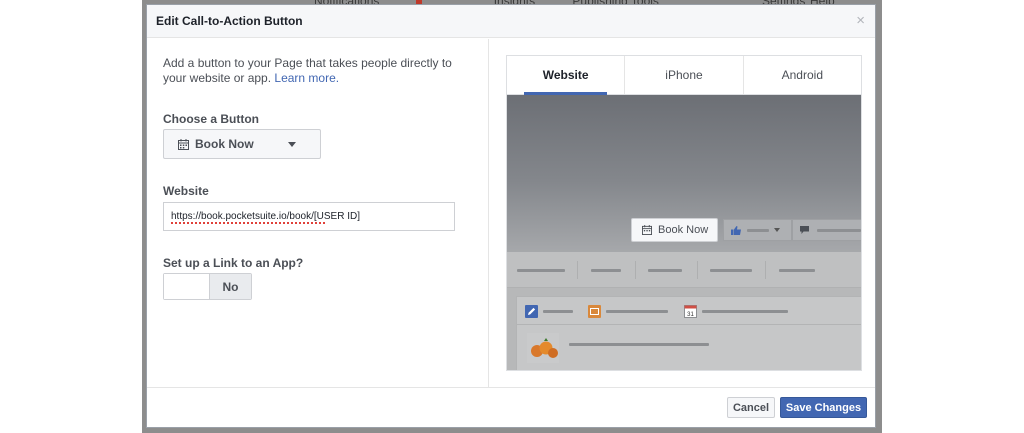 This screenshot has height=433, width=1024. Describe the element at coordinates (684, 270) in the screenshot. I see `preview-page-nav` at that location.